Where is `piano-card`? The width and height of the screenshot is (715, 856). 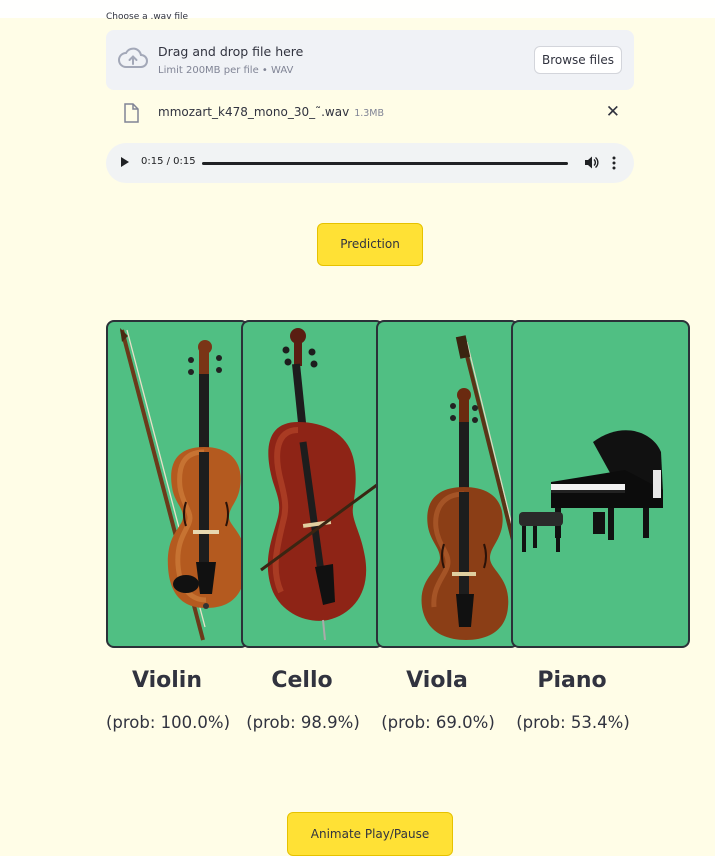 piano-card is located at coordinates (600, 484).